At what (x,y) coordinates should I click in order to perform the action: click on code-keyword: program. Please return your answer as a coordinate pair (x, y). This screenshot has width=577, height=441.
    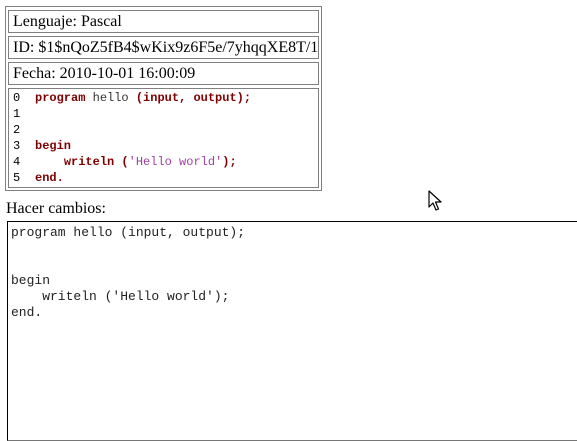
    Looking at the image, I should click on (60, 98).